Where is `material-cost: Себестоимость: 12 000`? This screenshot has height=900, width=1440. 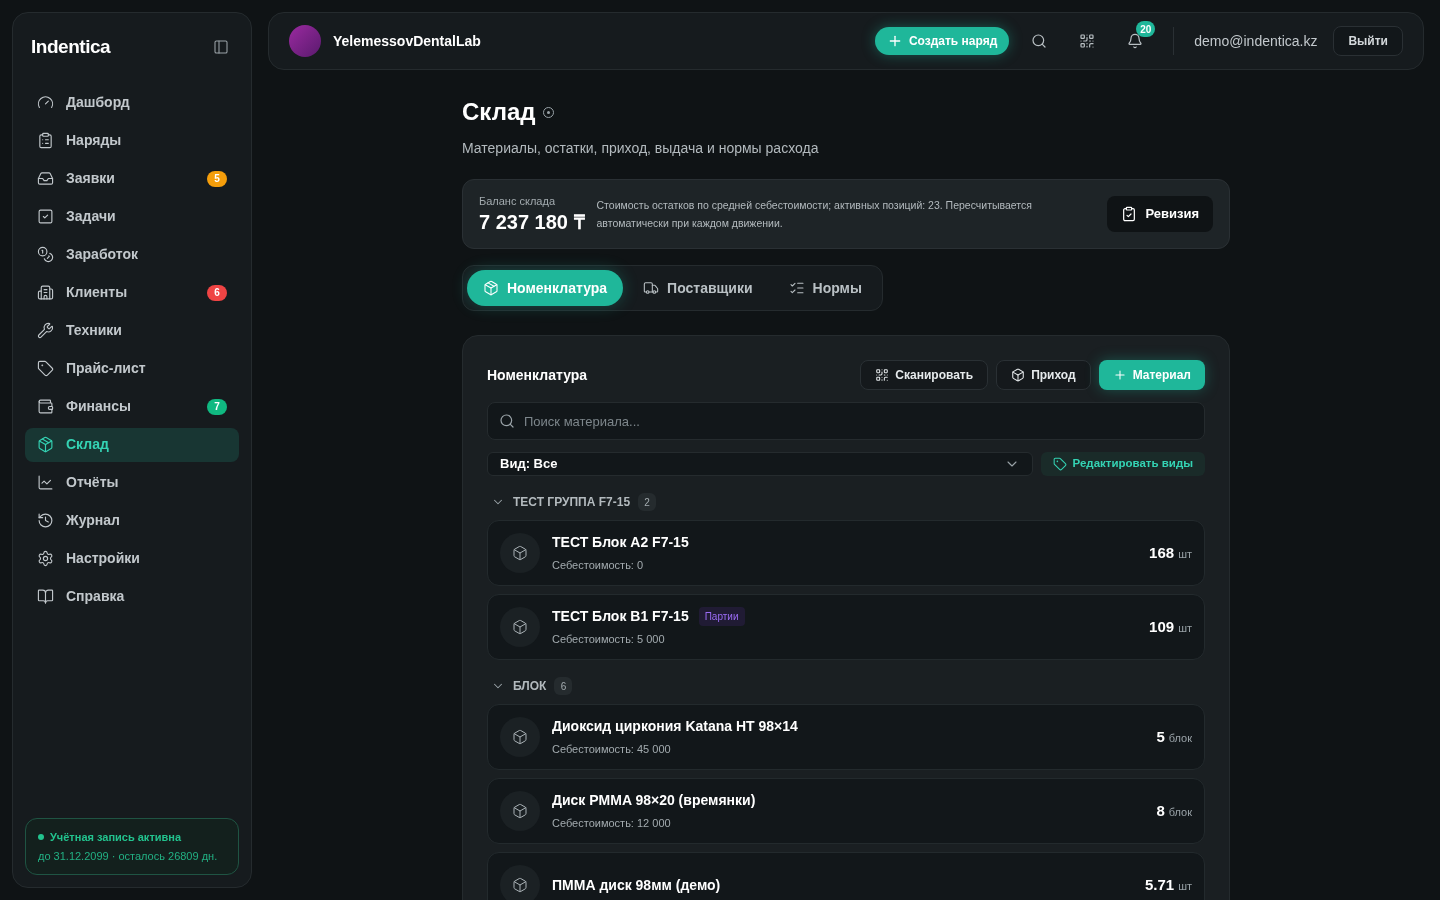
material-cost: Себестоимость: 12 000 is located at coordinates (612, 824).